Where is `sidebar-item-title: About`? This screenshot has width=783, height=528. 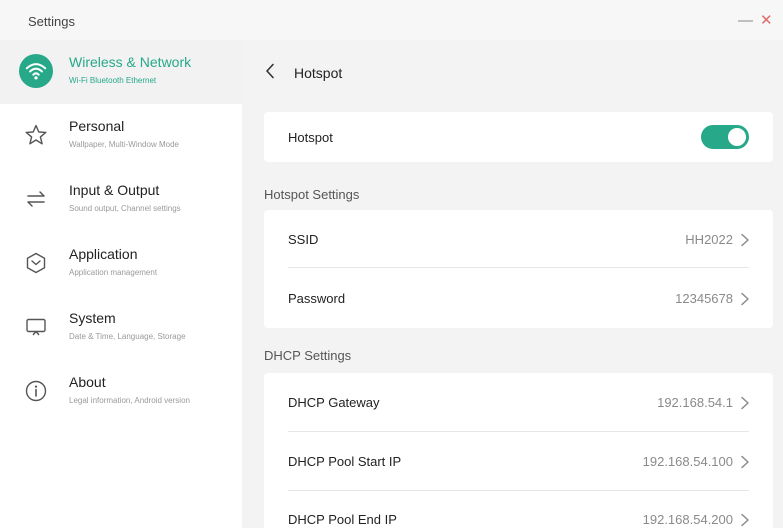 sidebar-item-title: About is located at coordinates (87, 382).